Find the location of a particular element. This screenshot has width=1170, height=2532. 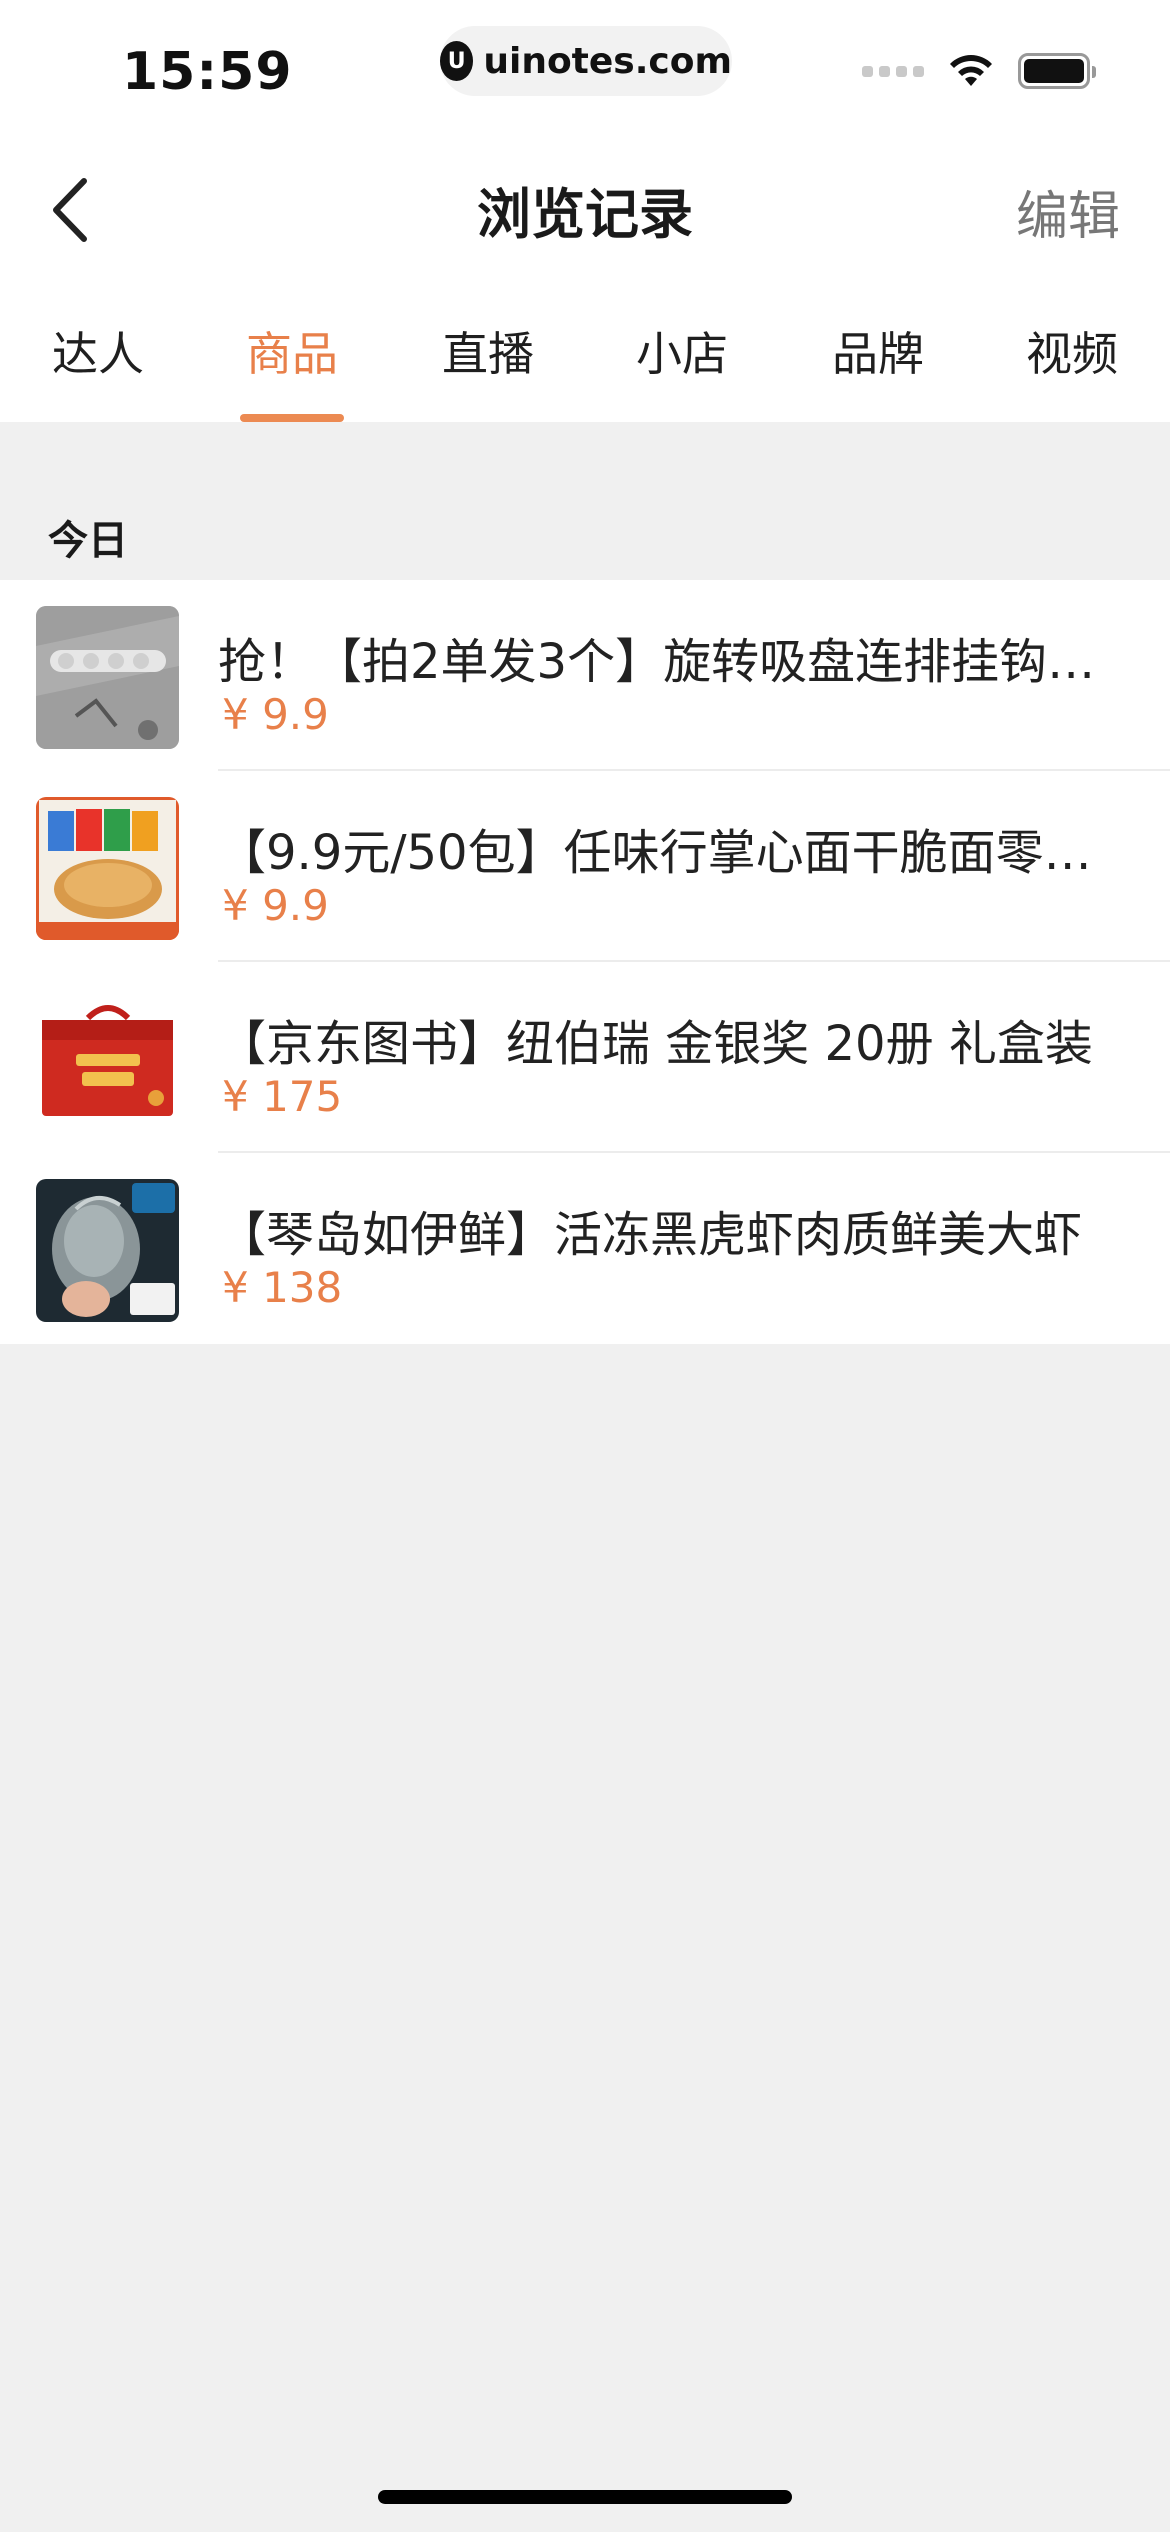

url-pill: U uinotes.com is located at coordinates (586, 61).